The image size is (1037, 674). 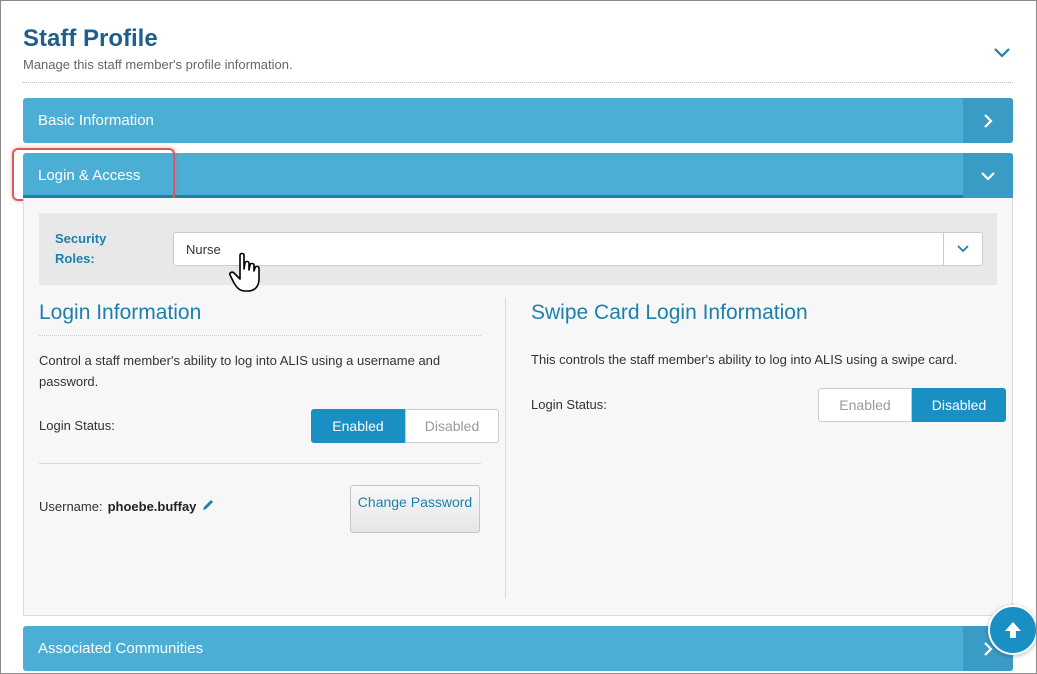 I want to click on arrow-up-icon, so click(x=1013, y=630).